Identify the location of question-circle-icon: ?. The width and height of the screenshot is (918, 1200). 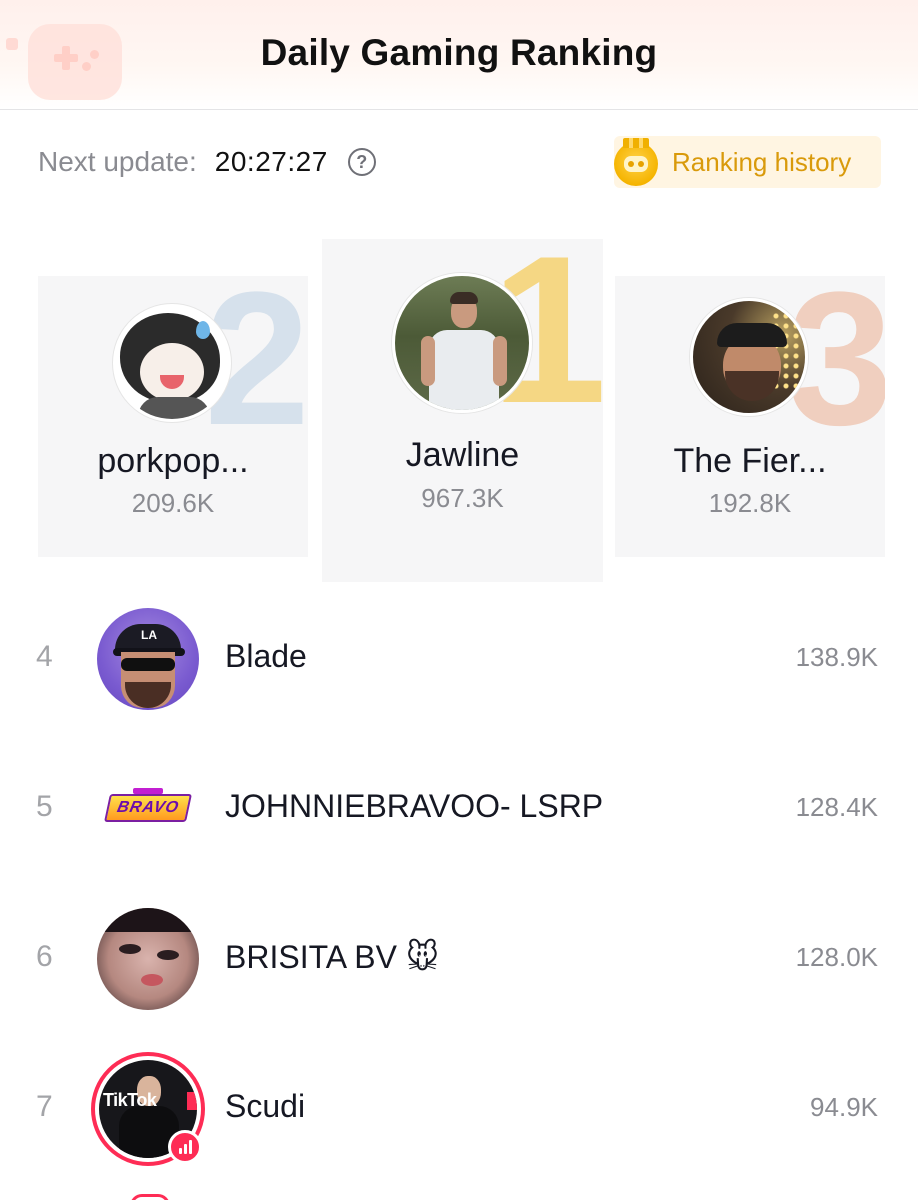
(361, 162).